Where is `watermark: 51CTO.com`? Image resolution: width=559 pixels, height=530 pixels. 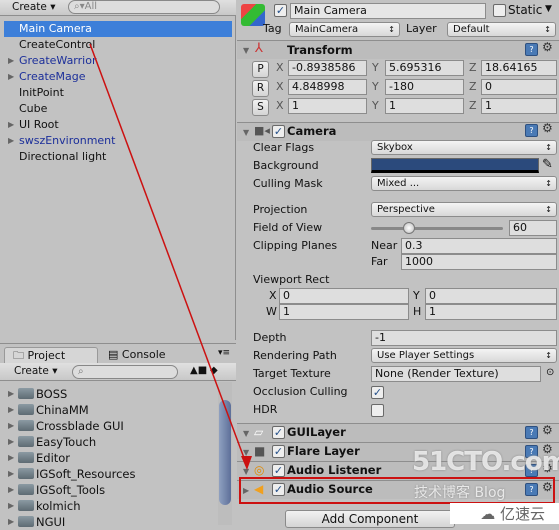
watermark: 51CTO.com is located at coordinates (485, 462).